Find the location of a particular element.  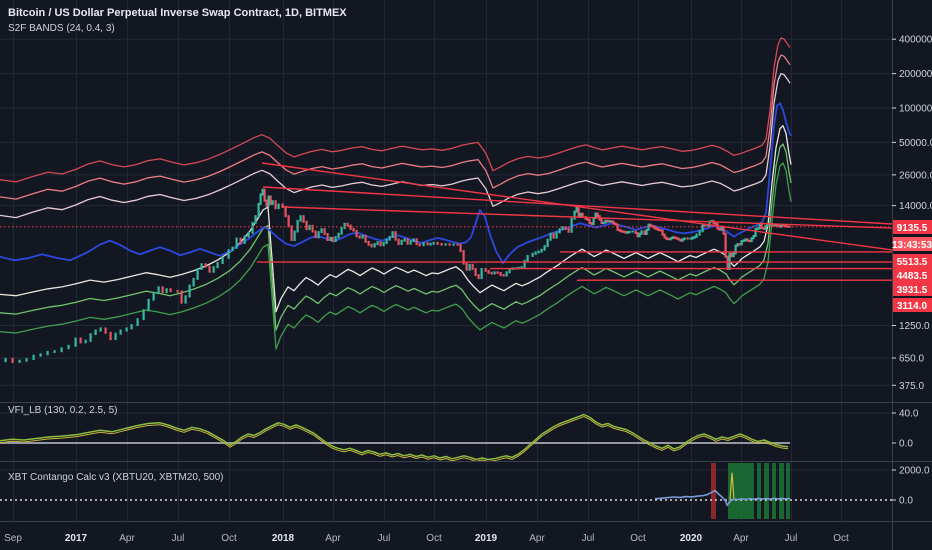

time-axis-label: 2019 is located at coordinates (486, 538).